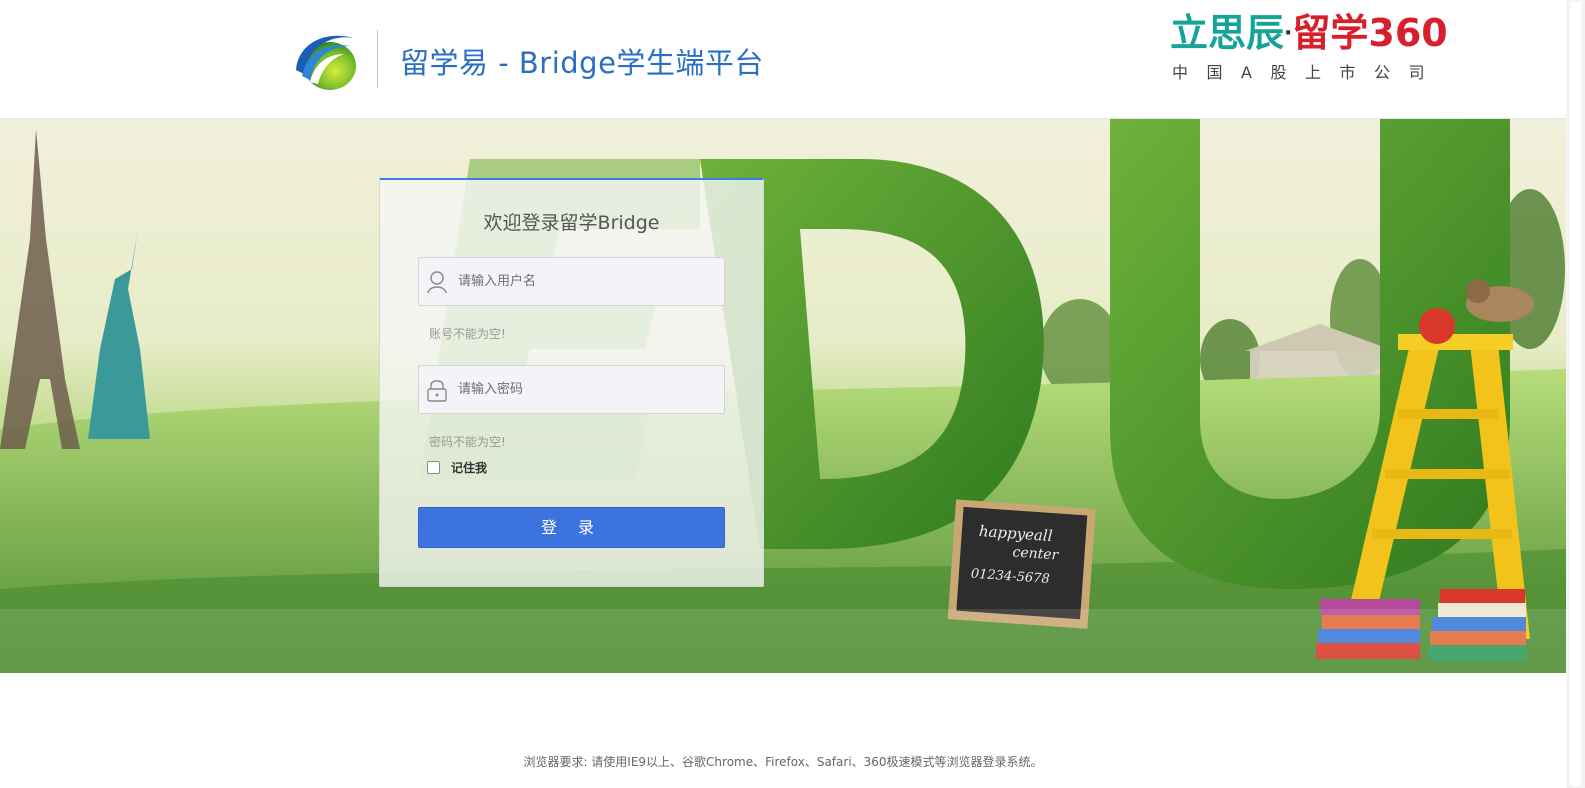 The height and width of the screenshot is (788, 1585). I want to click on password-field, so click(571, 389).